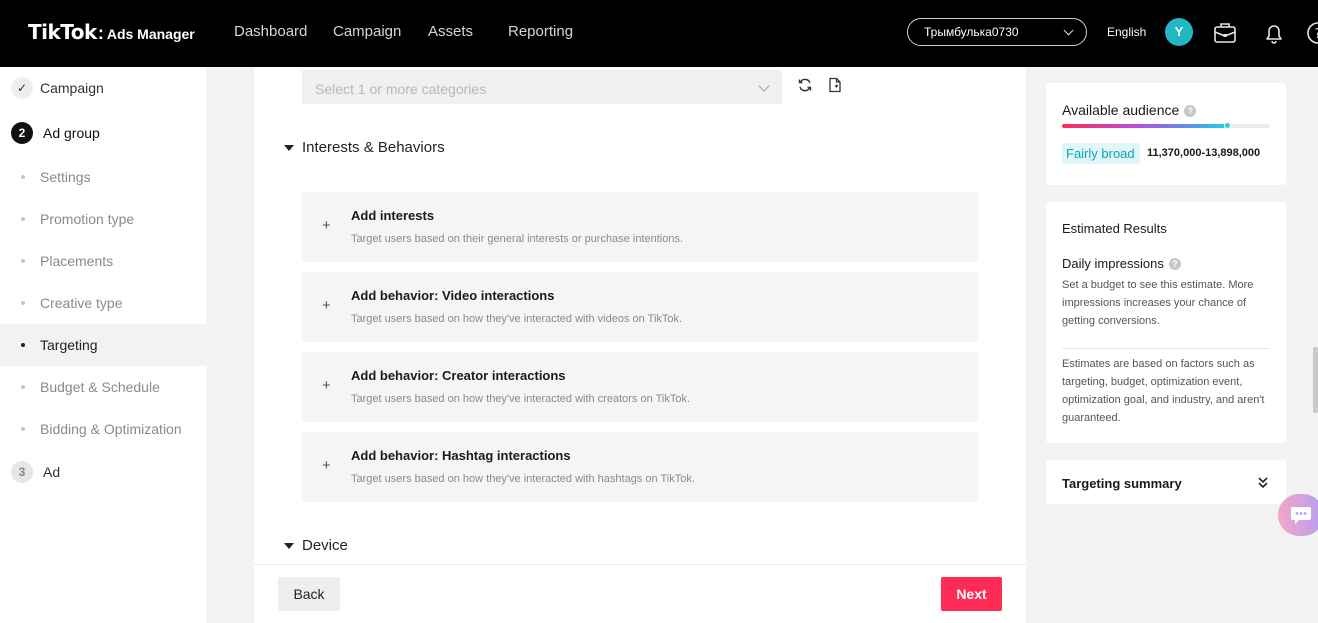  I want to click on bell-icon, so click(1274, 33).